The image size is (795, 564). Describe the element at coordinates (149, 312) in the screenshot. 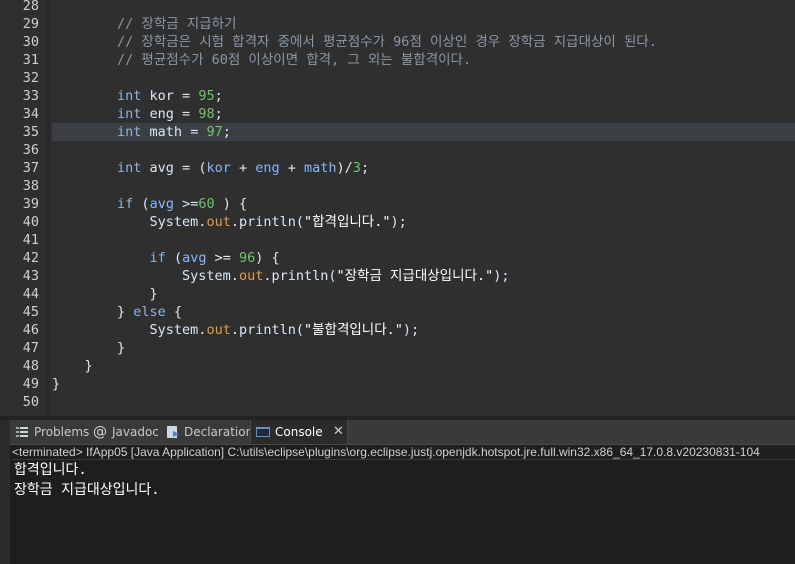

I see `code-token: else` at that location.